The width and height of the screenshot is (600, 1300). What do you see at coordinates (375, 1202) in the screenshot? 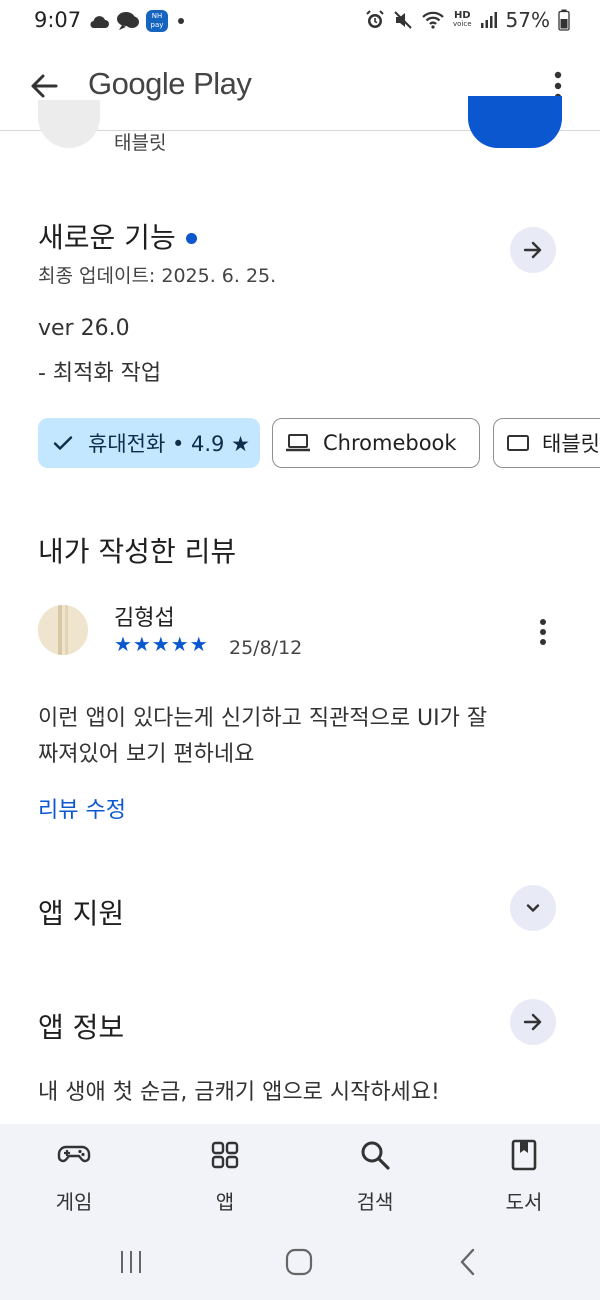
I see `nav-label-search: 검색` at bounding box center [375, 1202].